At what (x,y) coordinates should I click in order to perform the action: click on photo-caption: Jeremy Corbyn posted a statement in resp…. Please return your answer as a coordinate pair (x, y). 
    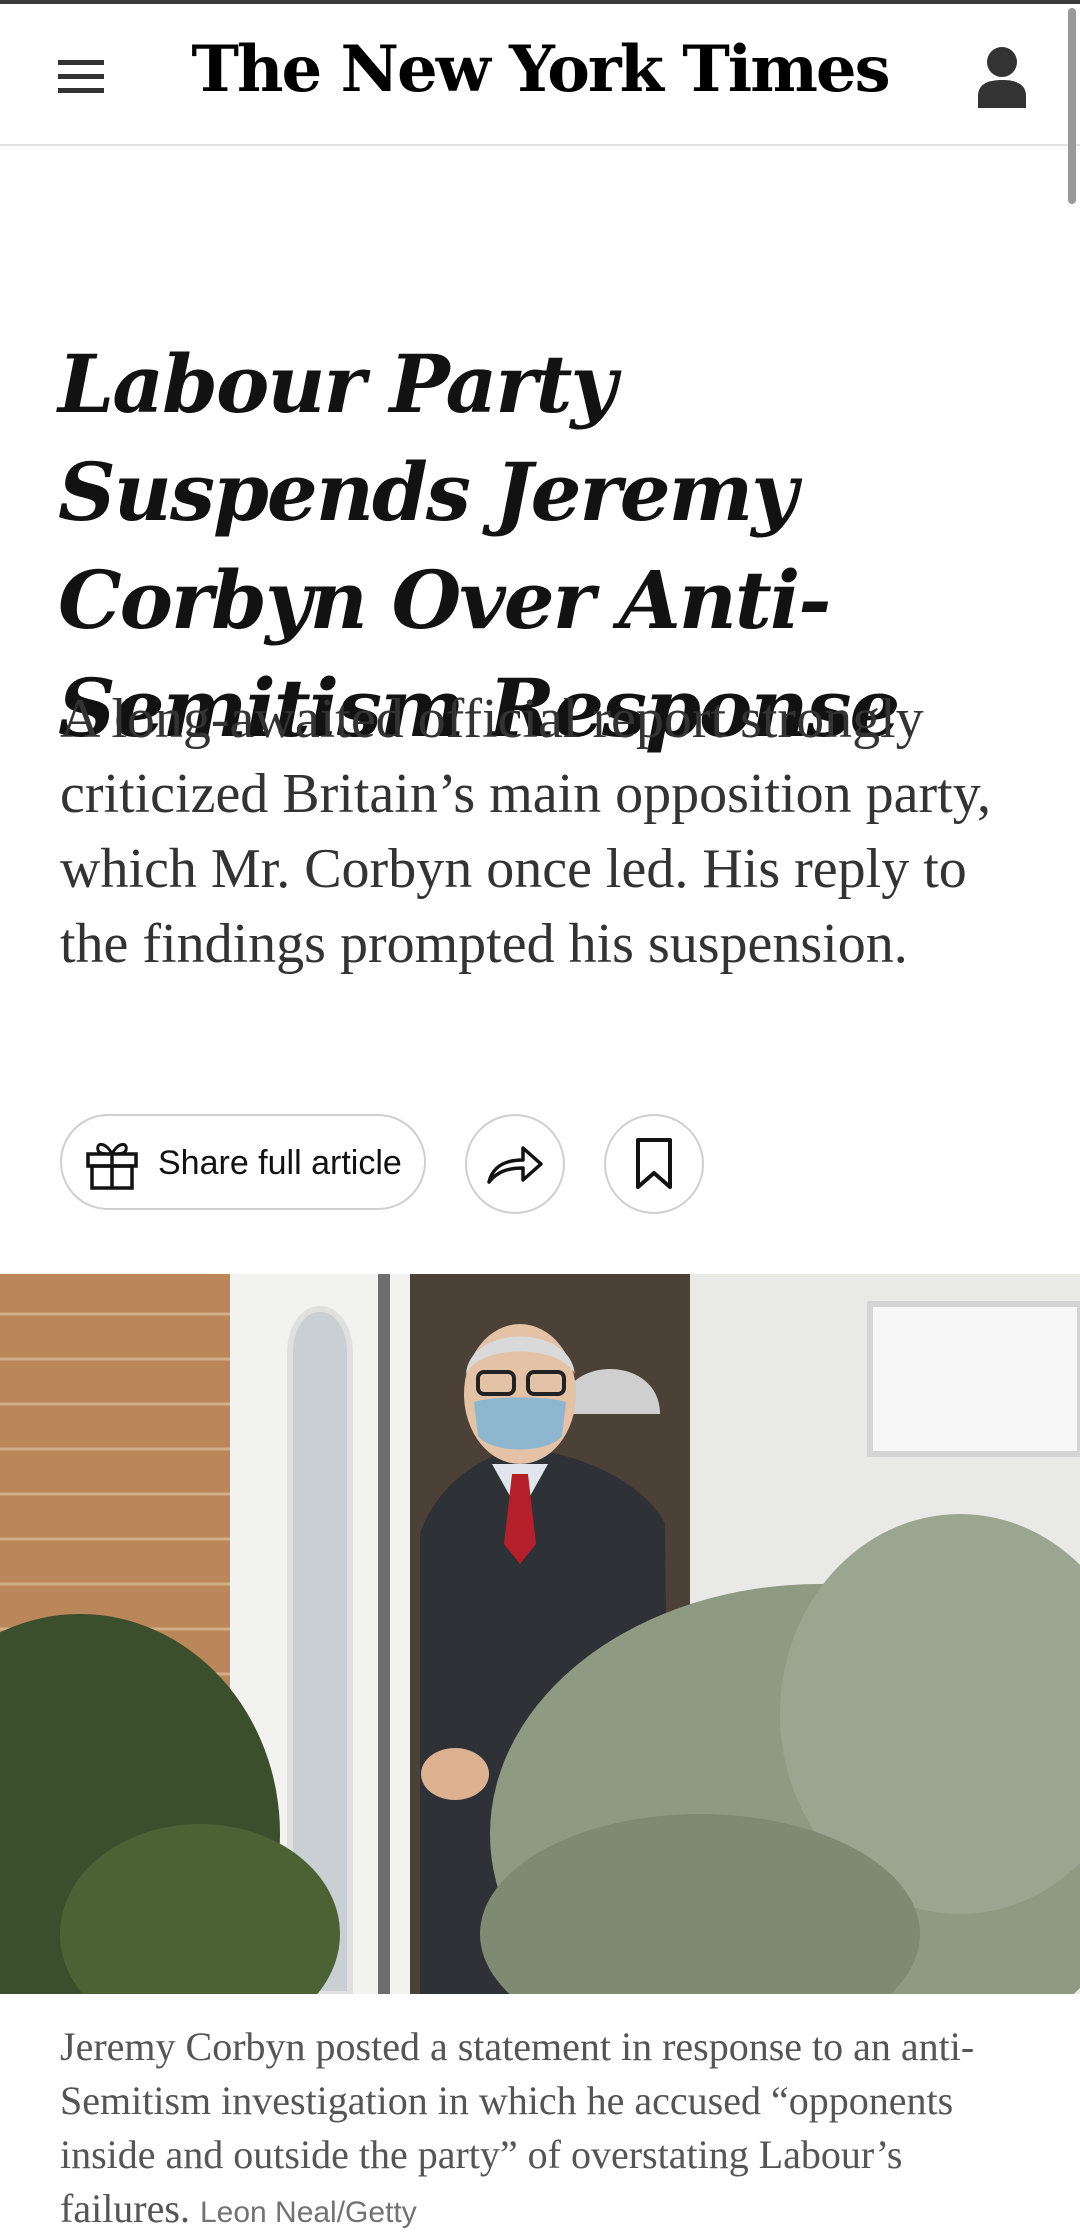
    Looking at the image, I should click on (540, 2130).